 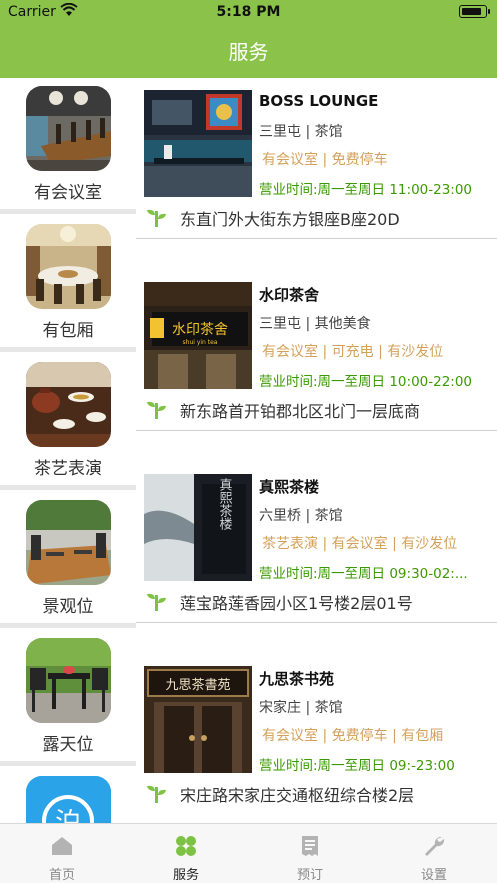 I want to click on shop-sign-text: 水印茶舍, so click(x=200, y=330).